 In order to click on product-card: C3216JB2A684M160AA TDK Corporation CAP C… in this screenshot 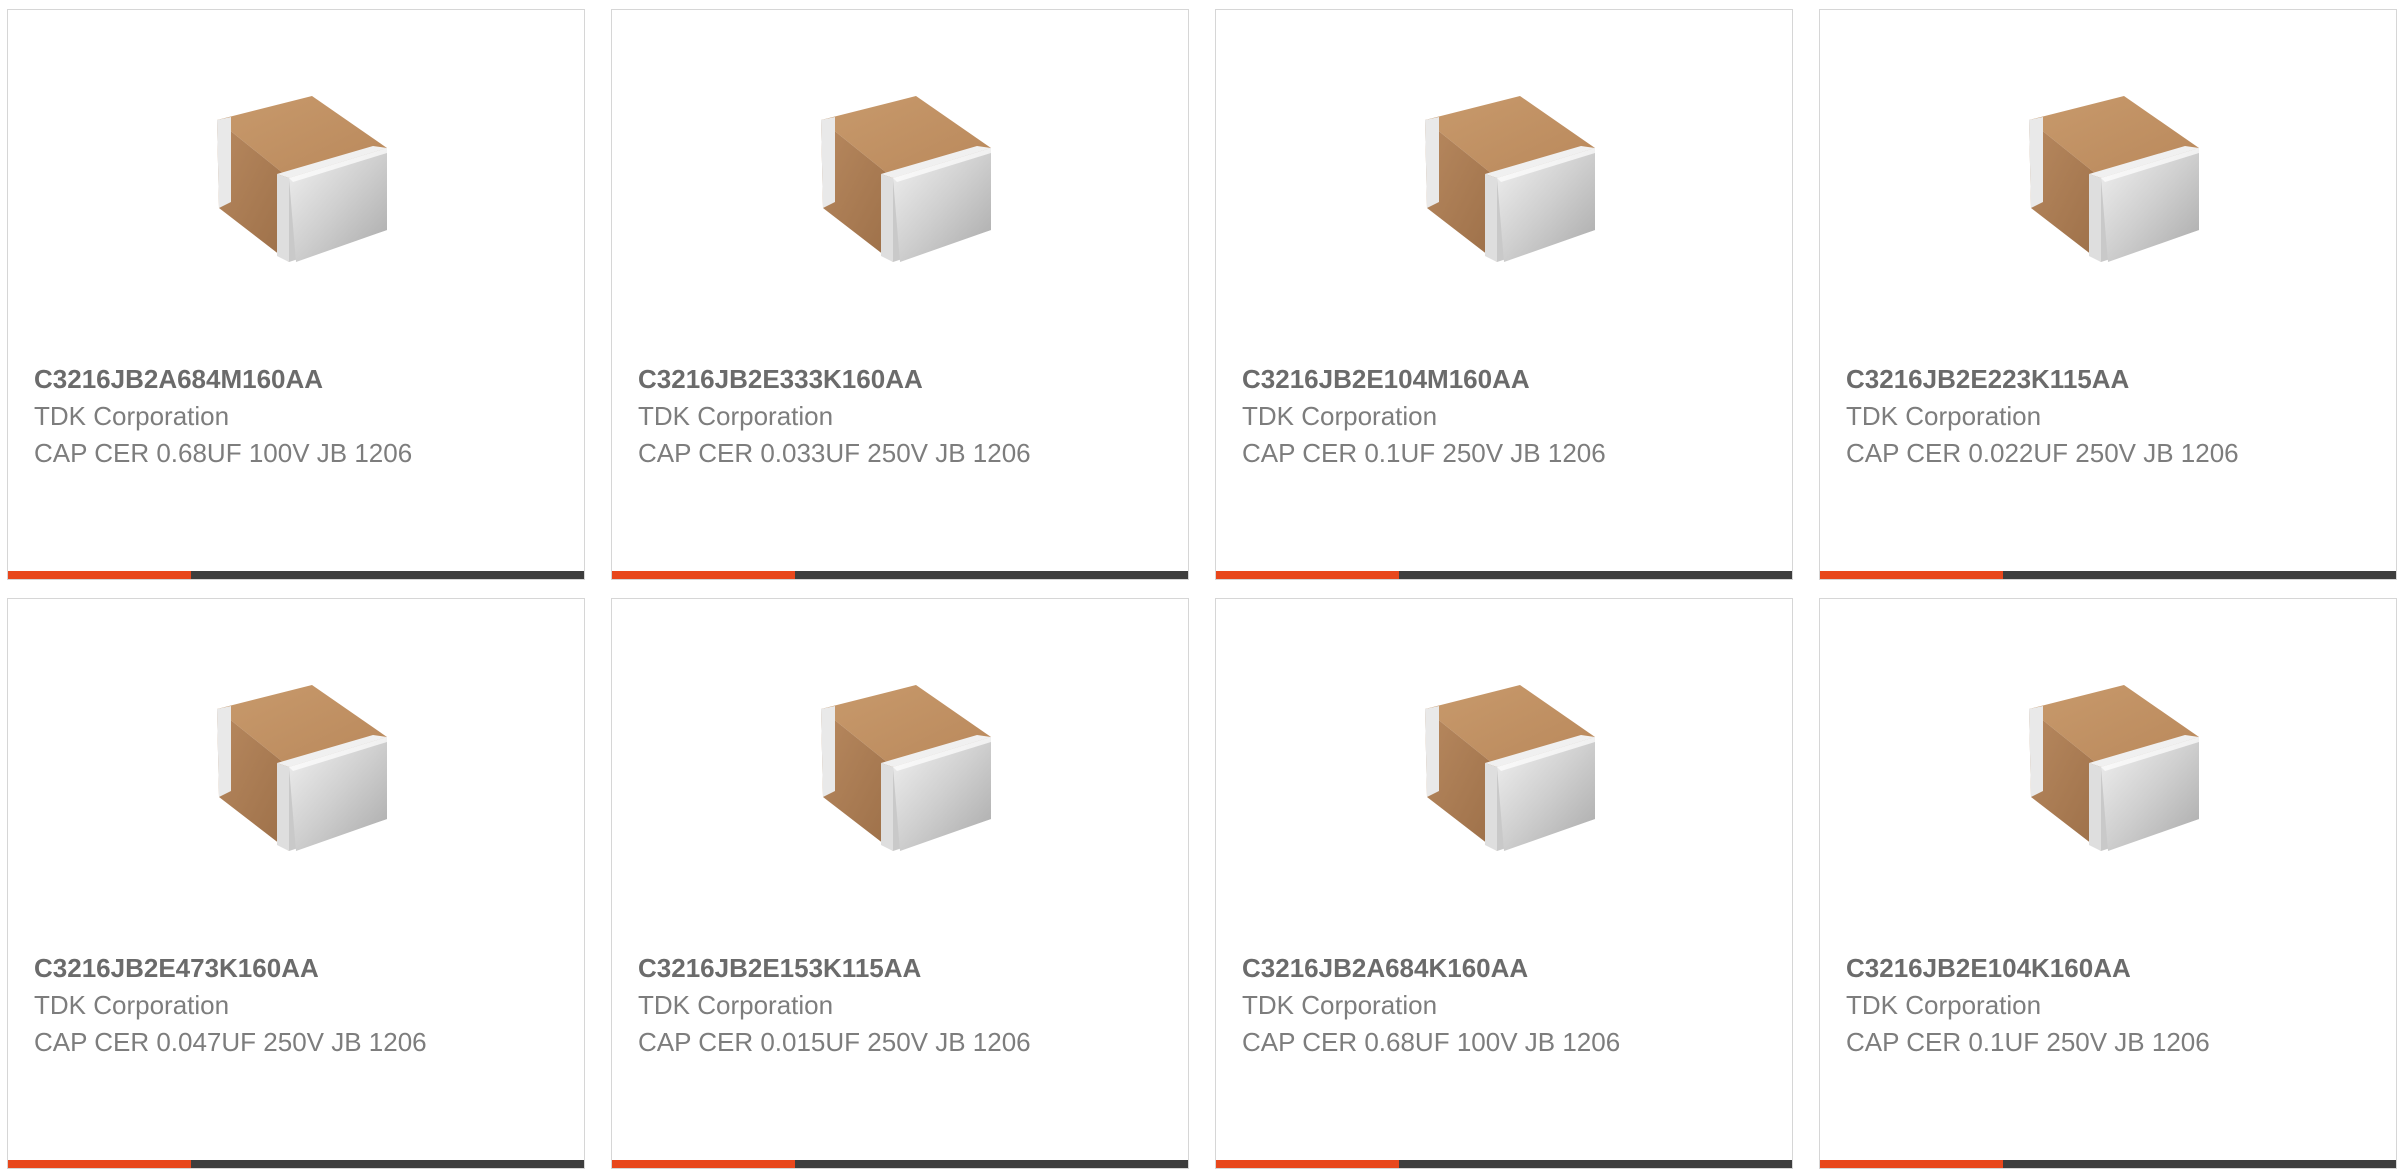, I will do `click(296, 294)`.